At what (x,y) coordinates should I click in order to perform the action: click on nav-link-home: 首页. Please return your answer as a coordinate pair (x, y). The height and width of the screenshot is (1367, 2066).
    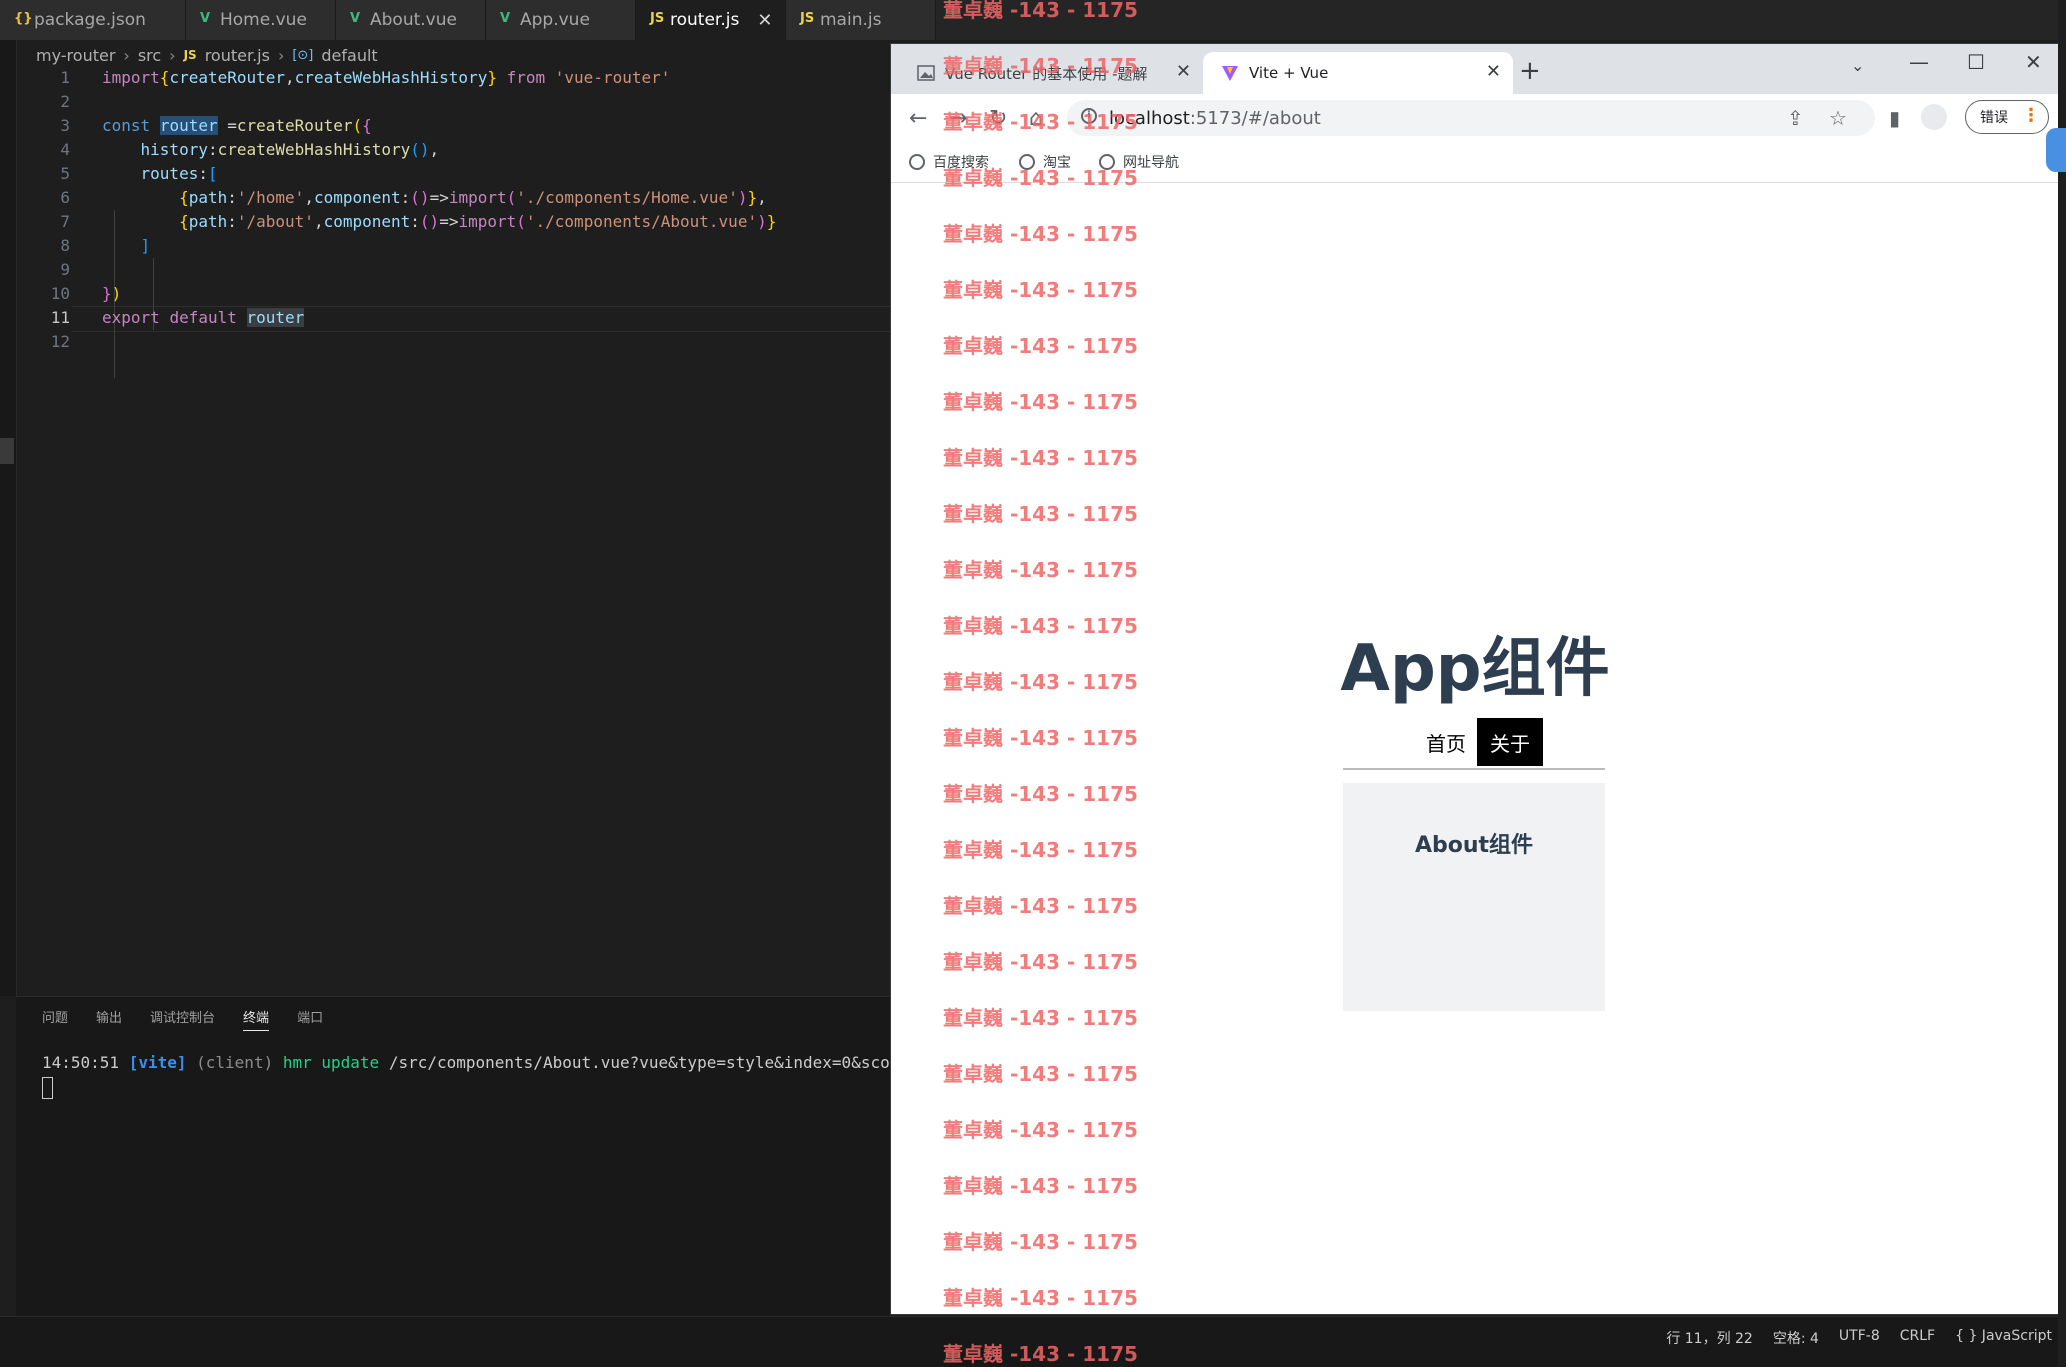
    Looking at the image, I should click on (1446, 742).